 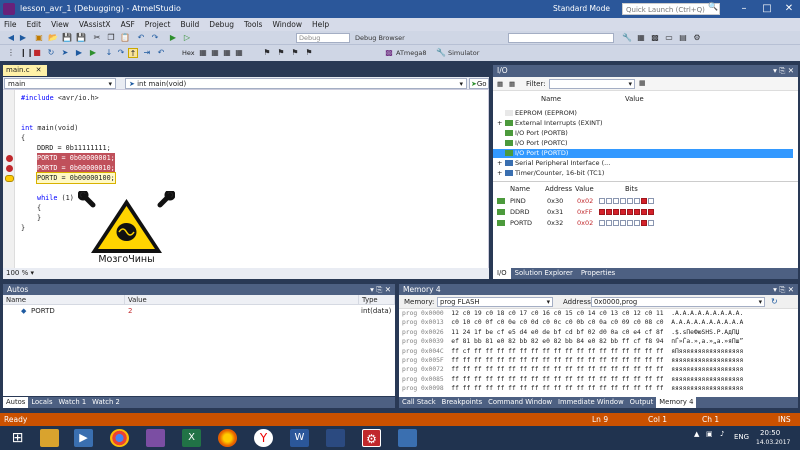 I want to click on clear-bookmarks-icon: ⚑, so click(x=309, y=53).